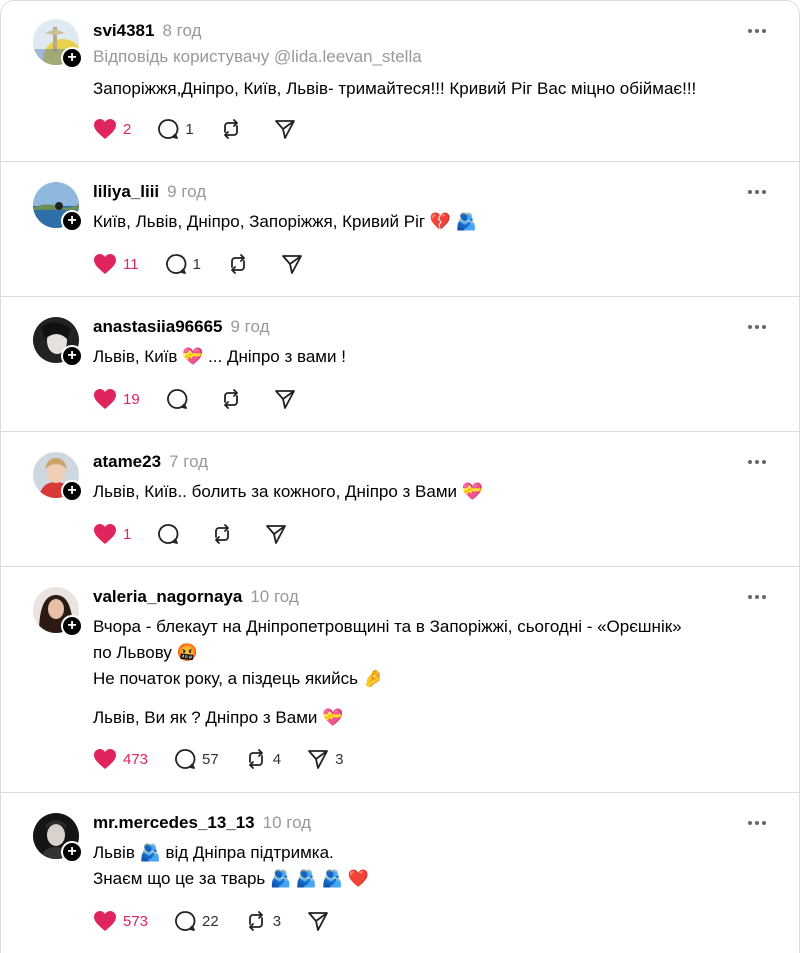  I want to click on share-button: 3, so click(325, 759).